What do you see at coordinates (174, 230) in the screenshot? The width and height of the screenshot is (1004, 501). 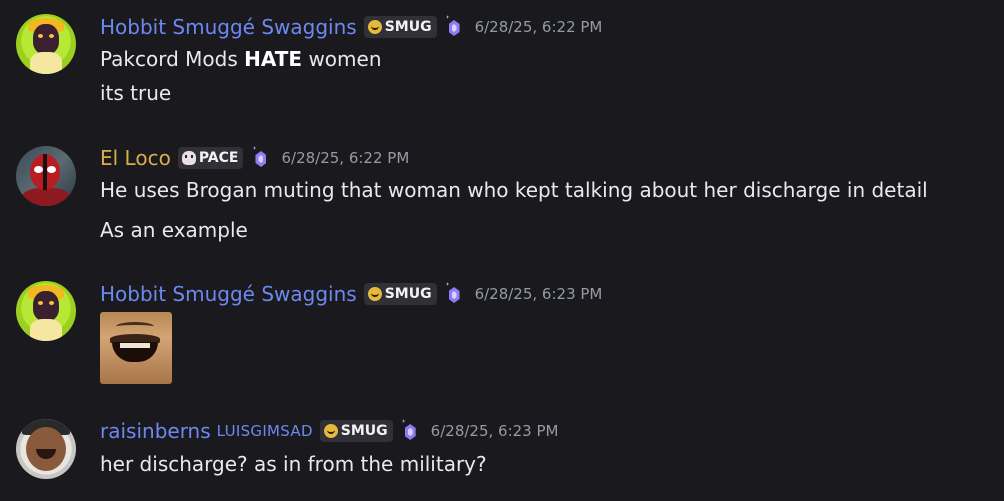 I see `message-text: As an example` at bounding box center [174, 230].